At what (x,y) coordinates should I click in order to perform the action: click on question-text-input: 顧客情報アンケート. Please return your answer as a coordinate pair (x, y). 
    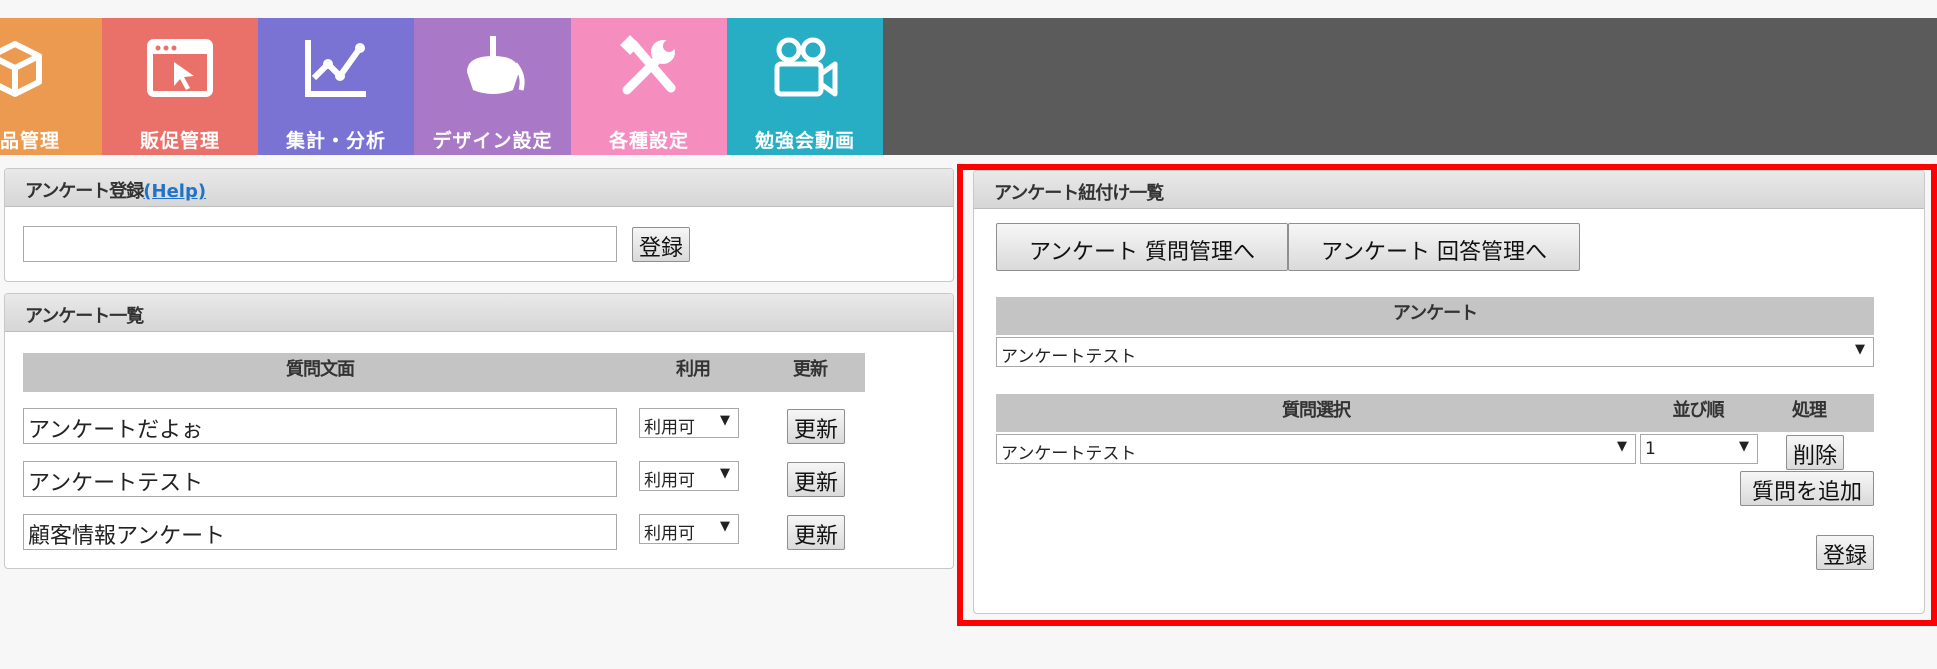
    Looking at the image, I should click on (320, 532).